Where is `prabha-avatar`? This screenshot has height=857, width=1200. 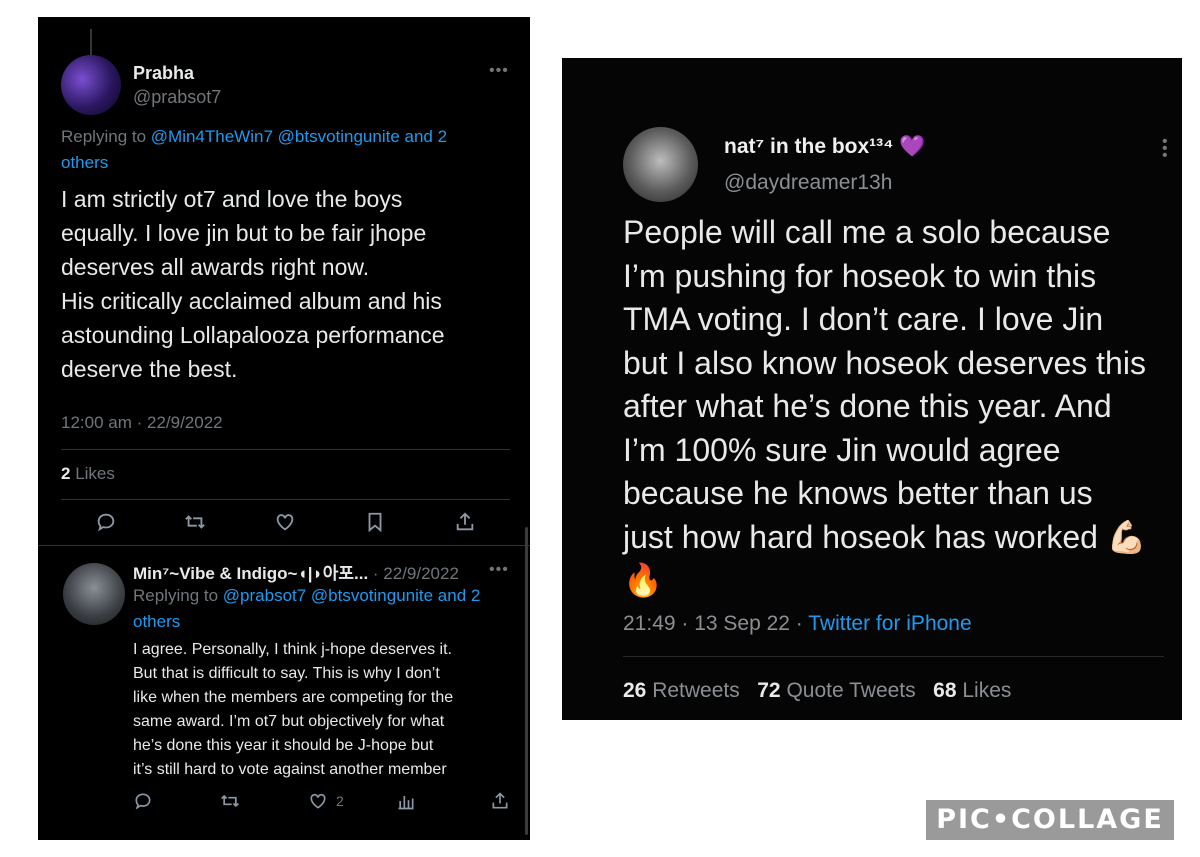
prabha-avatar is located at coordinates (91, 85).